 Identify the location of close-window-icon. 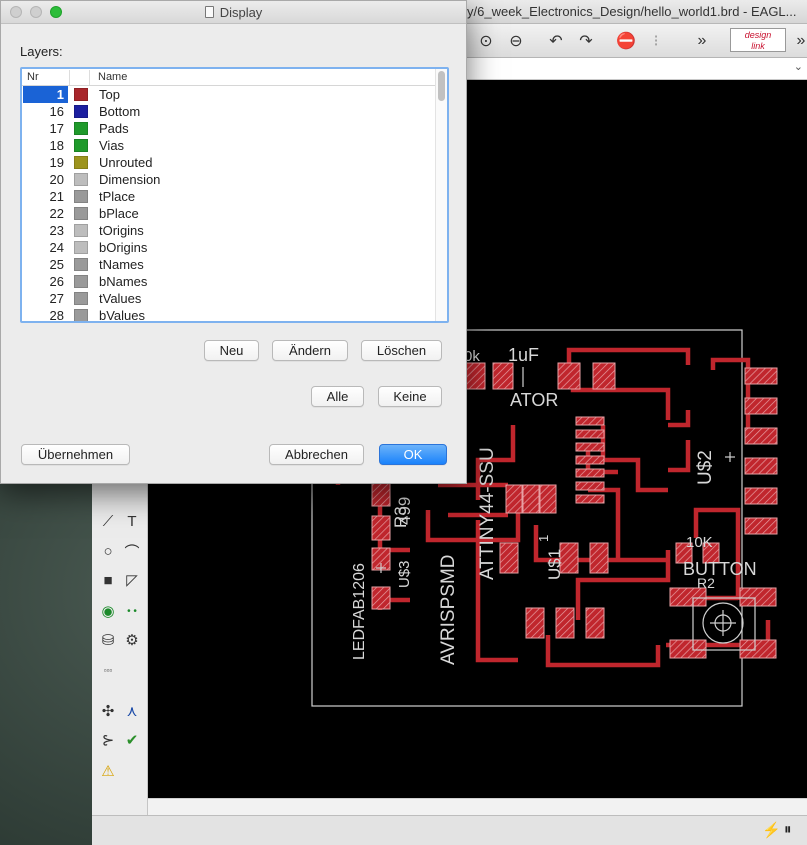
(16, 12).